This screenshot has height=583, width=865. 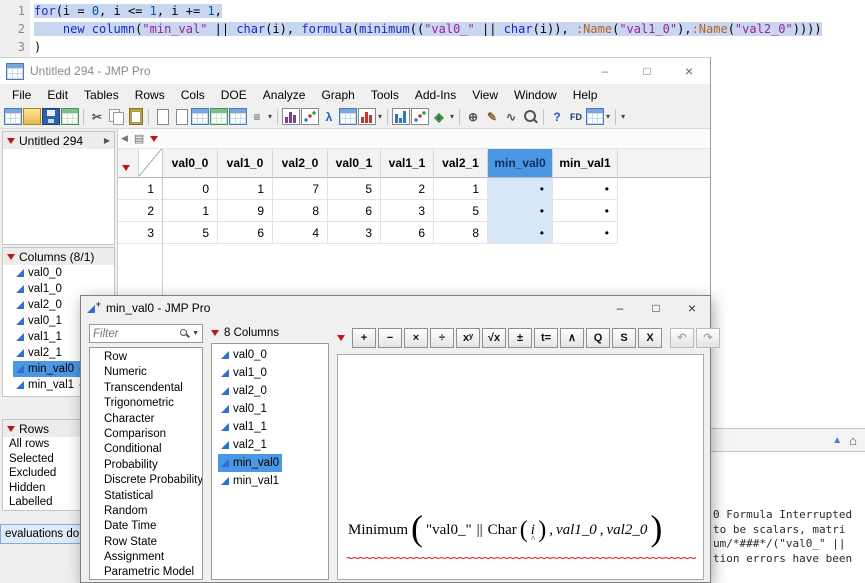 I want to click on function-category-conditional: Conditional, so click(x=146, y=449).